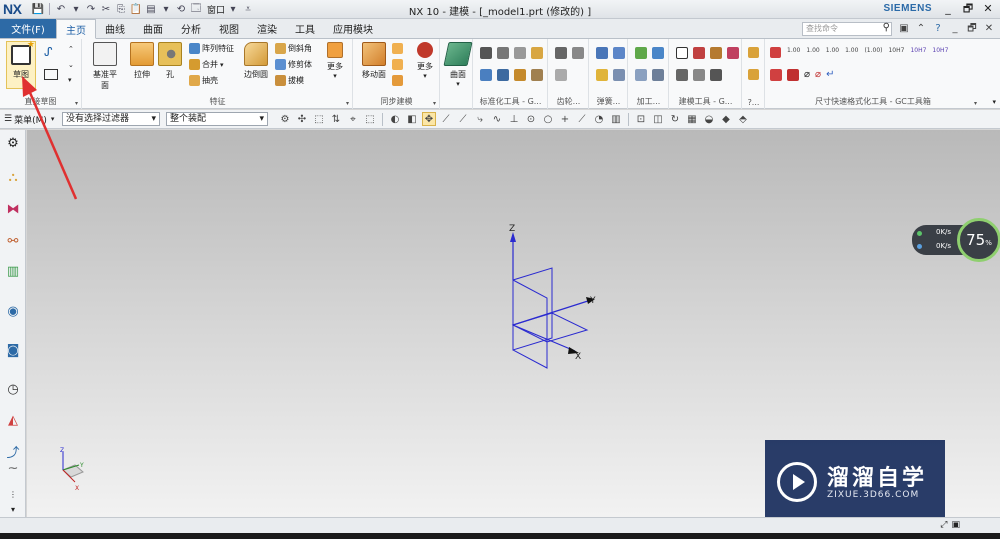 The height and width of the screenshot is (539, 1000). Describe the element at coordinates (988, 9) in the screenshot. I see `close-button: ✕` at that location.